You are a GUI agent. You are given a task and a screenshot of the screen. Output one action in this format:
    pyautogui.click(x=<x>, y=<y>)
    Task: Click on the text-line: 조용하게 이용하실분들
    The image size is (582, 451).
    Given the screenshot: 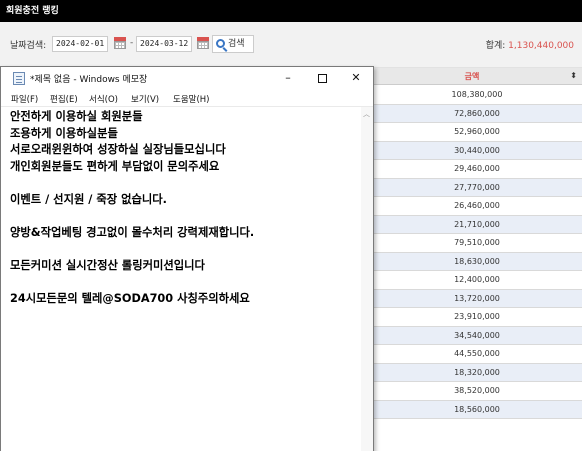 What is the action you would take?
    pyautogui.click(x=64, y=133)
    